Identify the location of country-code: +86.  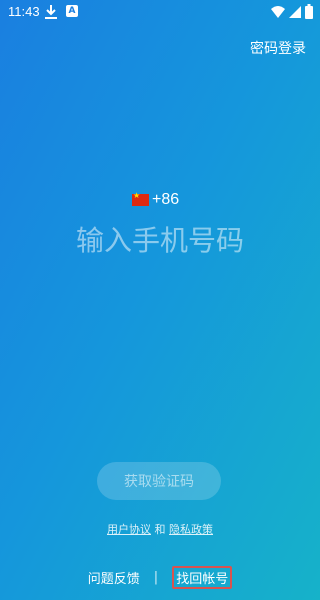
(166, 199).